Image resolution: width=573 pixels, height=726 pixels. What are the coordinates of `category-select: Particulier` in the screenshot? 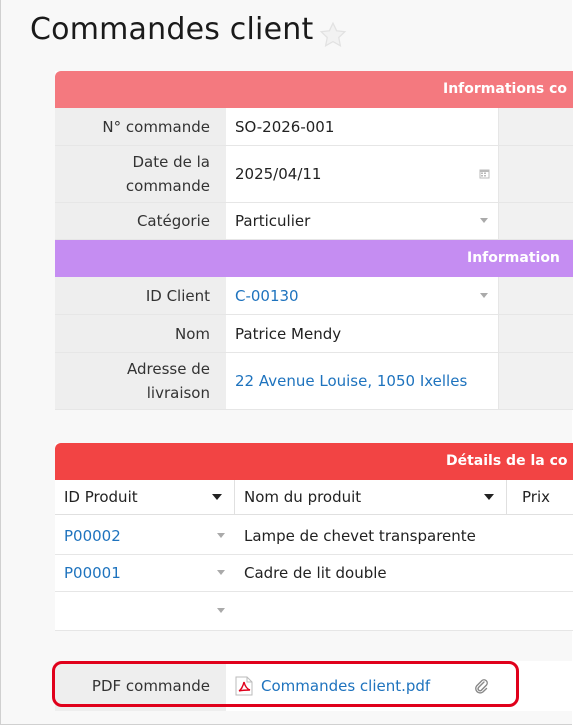 It's located at (362, 221).